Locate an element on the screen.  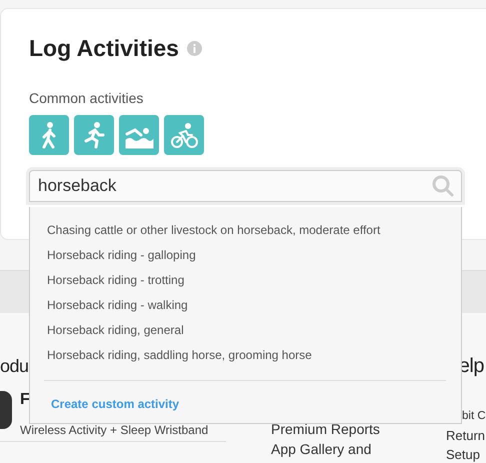
info-icon is located at coordinates (194, 48).